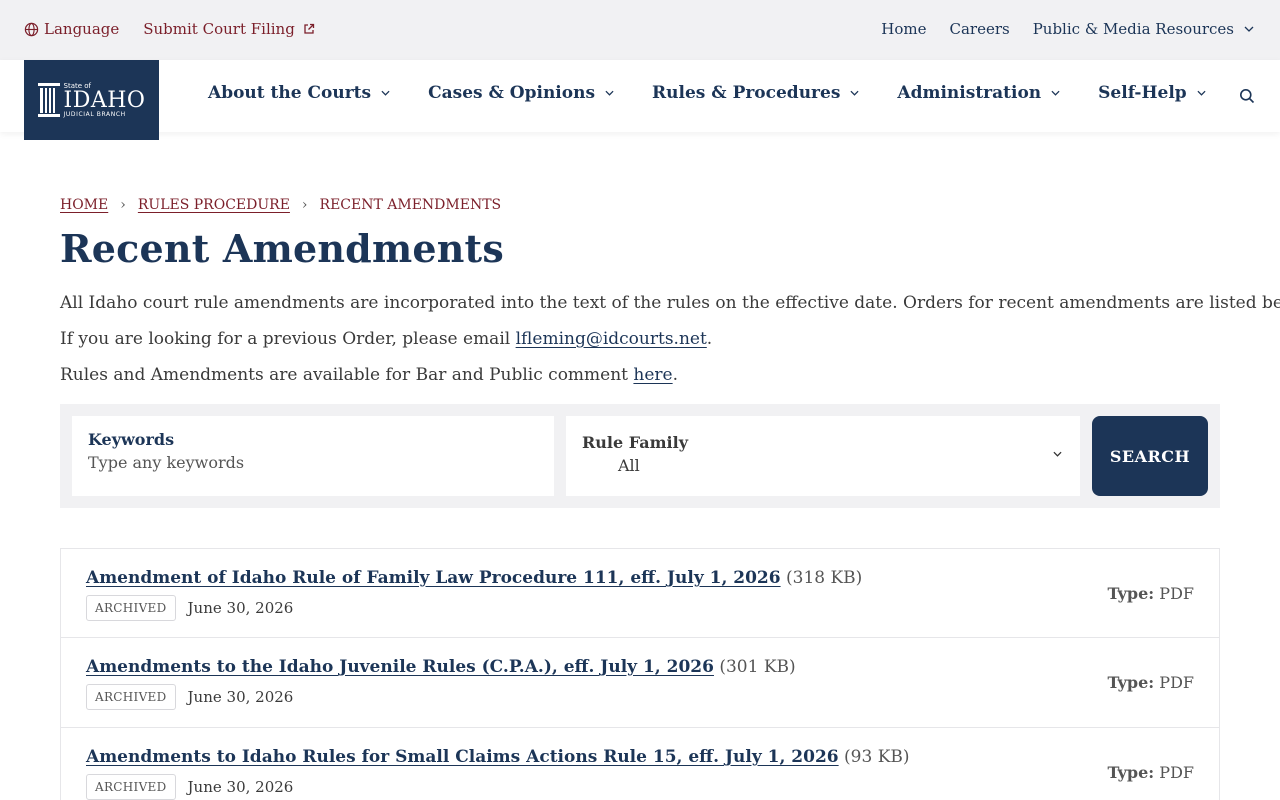  I want to click on search-button: SEARCH, so click(1150, 456).